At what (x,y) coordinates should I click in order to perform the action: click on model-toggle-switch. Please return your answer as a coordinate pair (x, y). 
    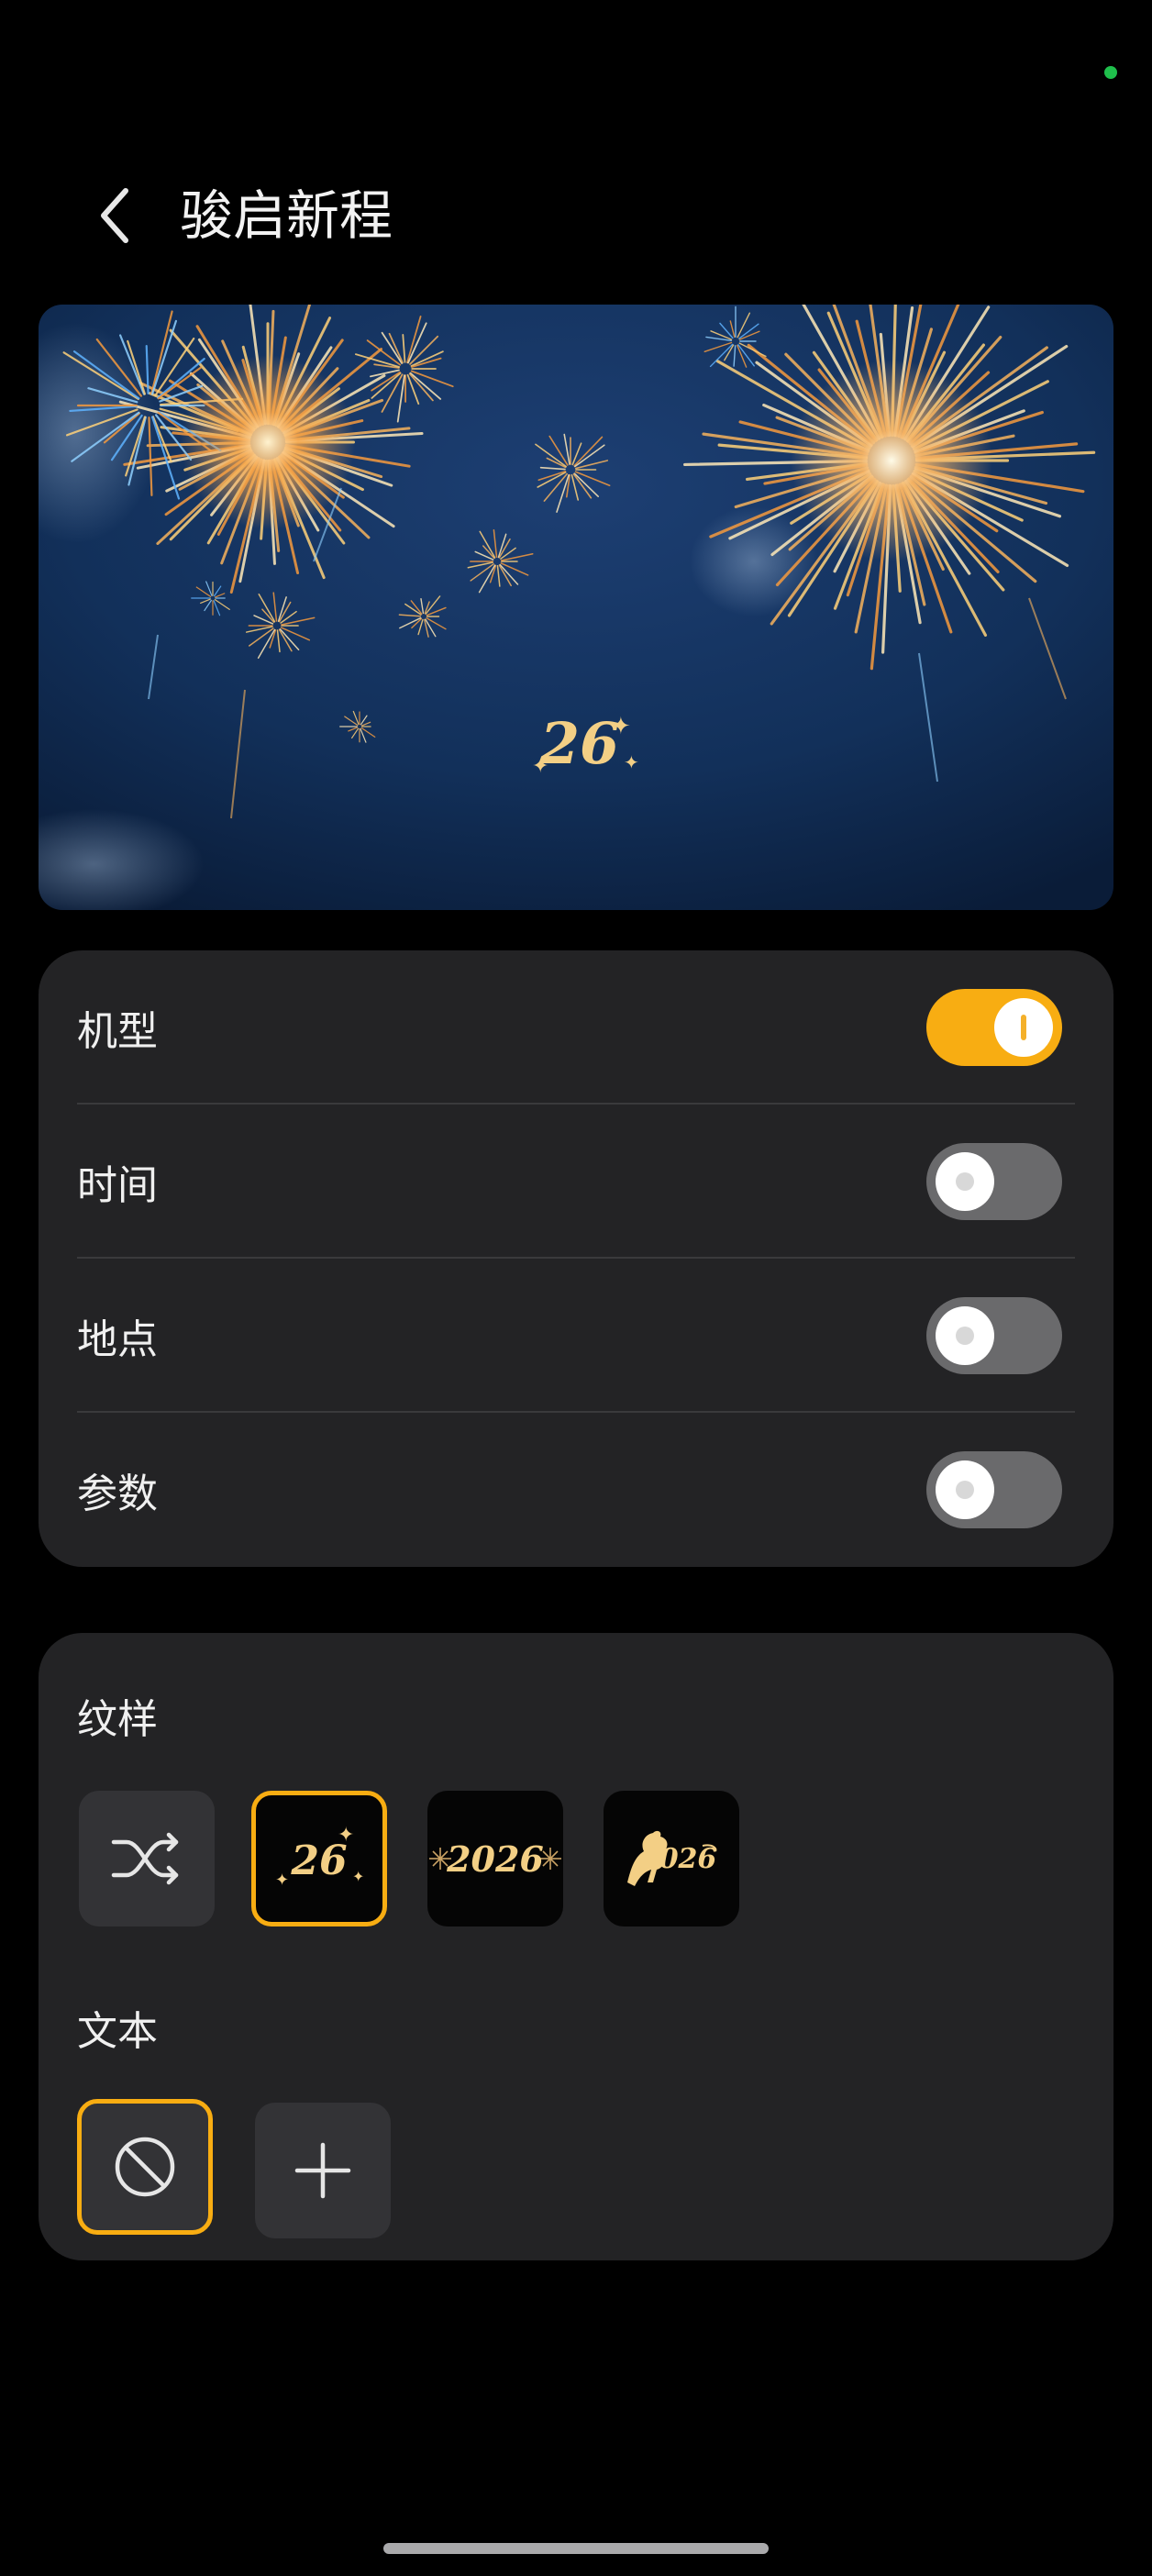
    Looking at the image, I should click on (994, 1027).